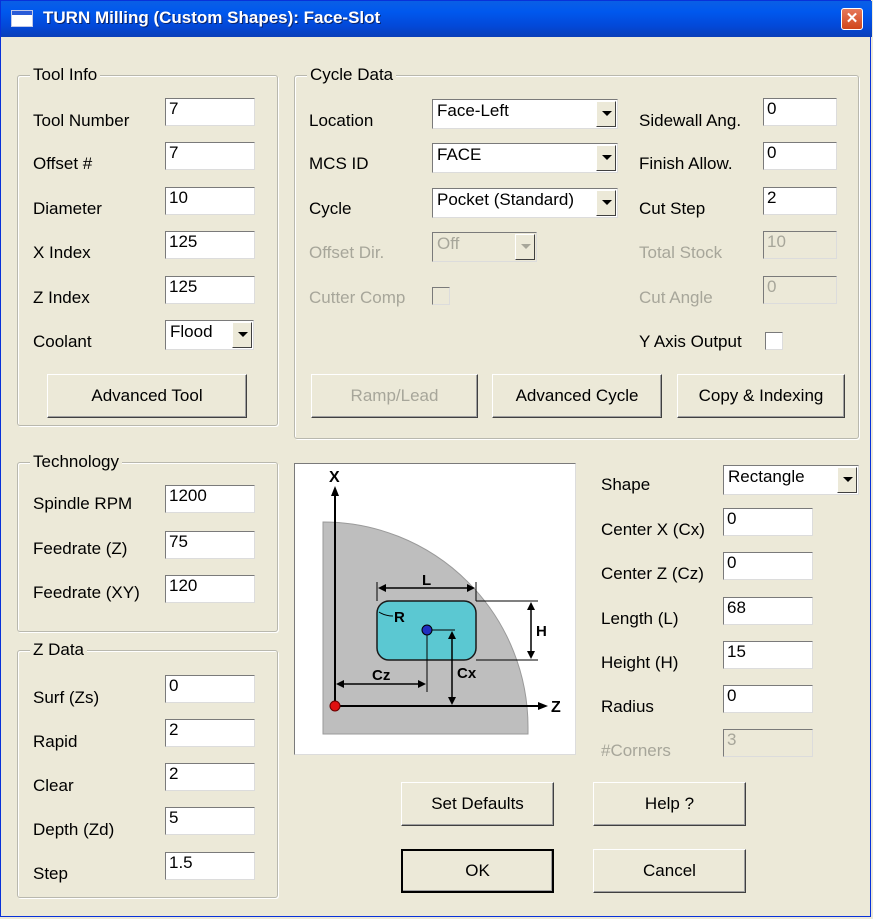 Image resolution: width=873 pixels, height=919 pixels. Describe the element at coordinates (191, 331) in the screenshot. I see `coolant-value: Flood` at that location.